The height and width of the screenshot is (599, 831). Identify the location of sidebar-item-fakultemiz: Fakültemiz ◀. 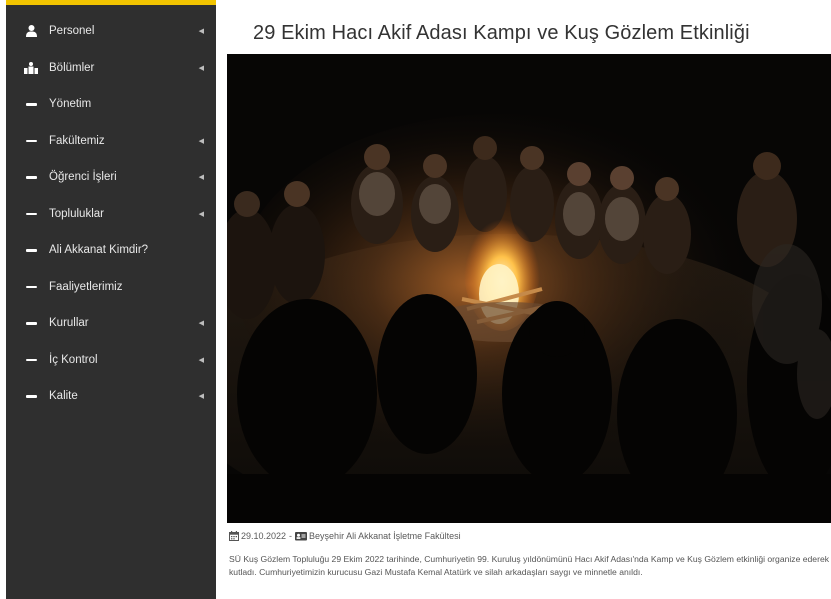
(111, 141).